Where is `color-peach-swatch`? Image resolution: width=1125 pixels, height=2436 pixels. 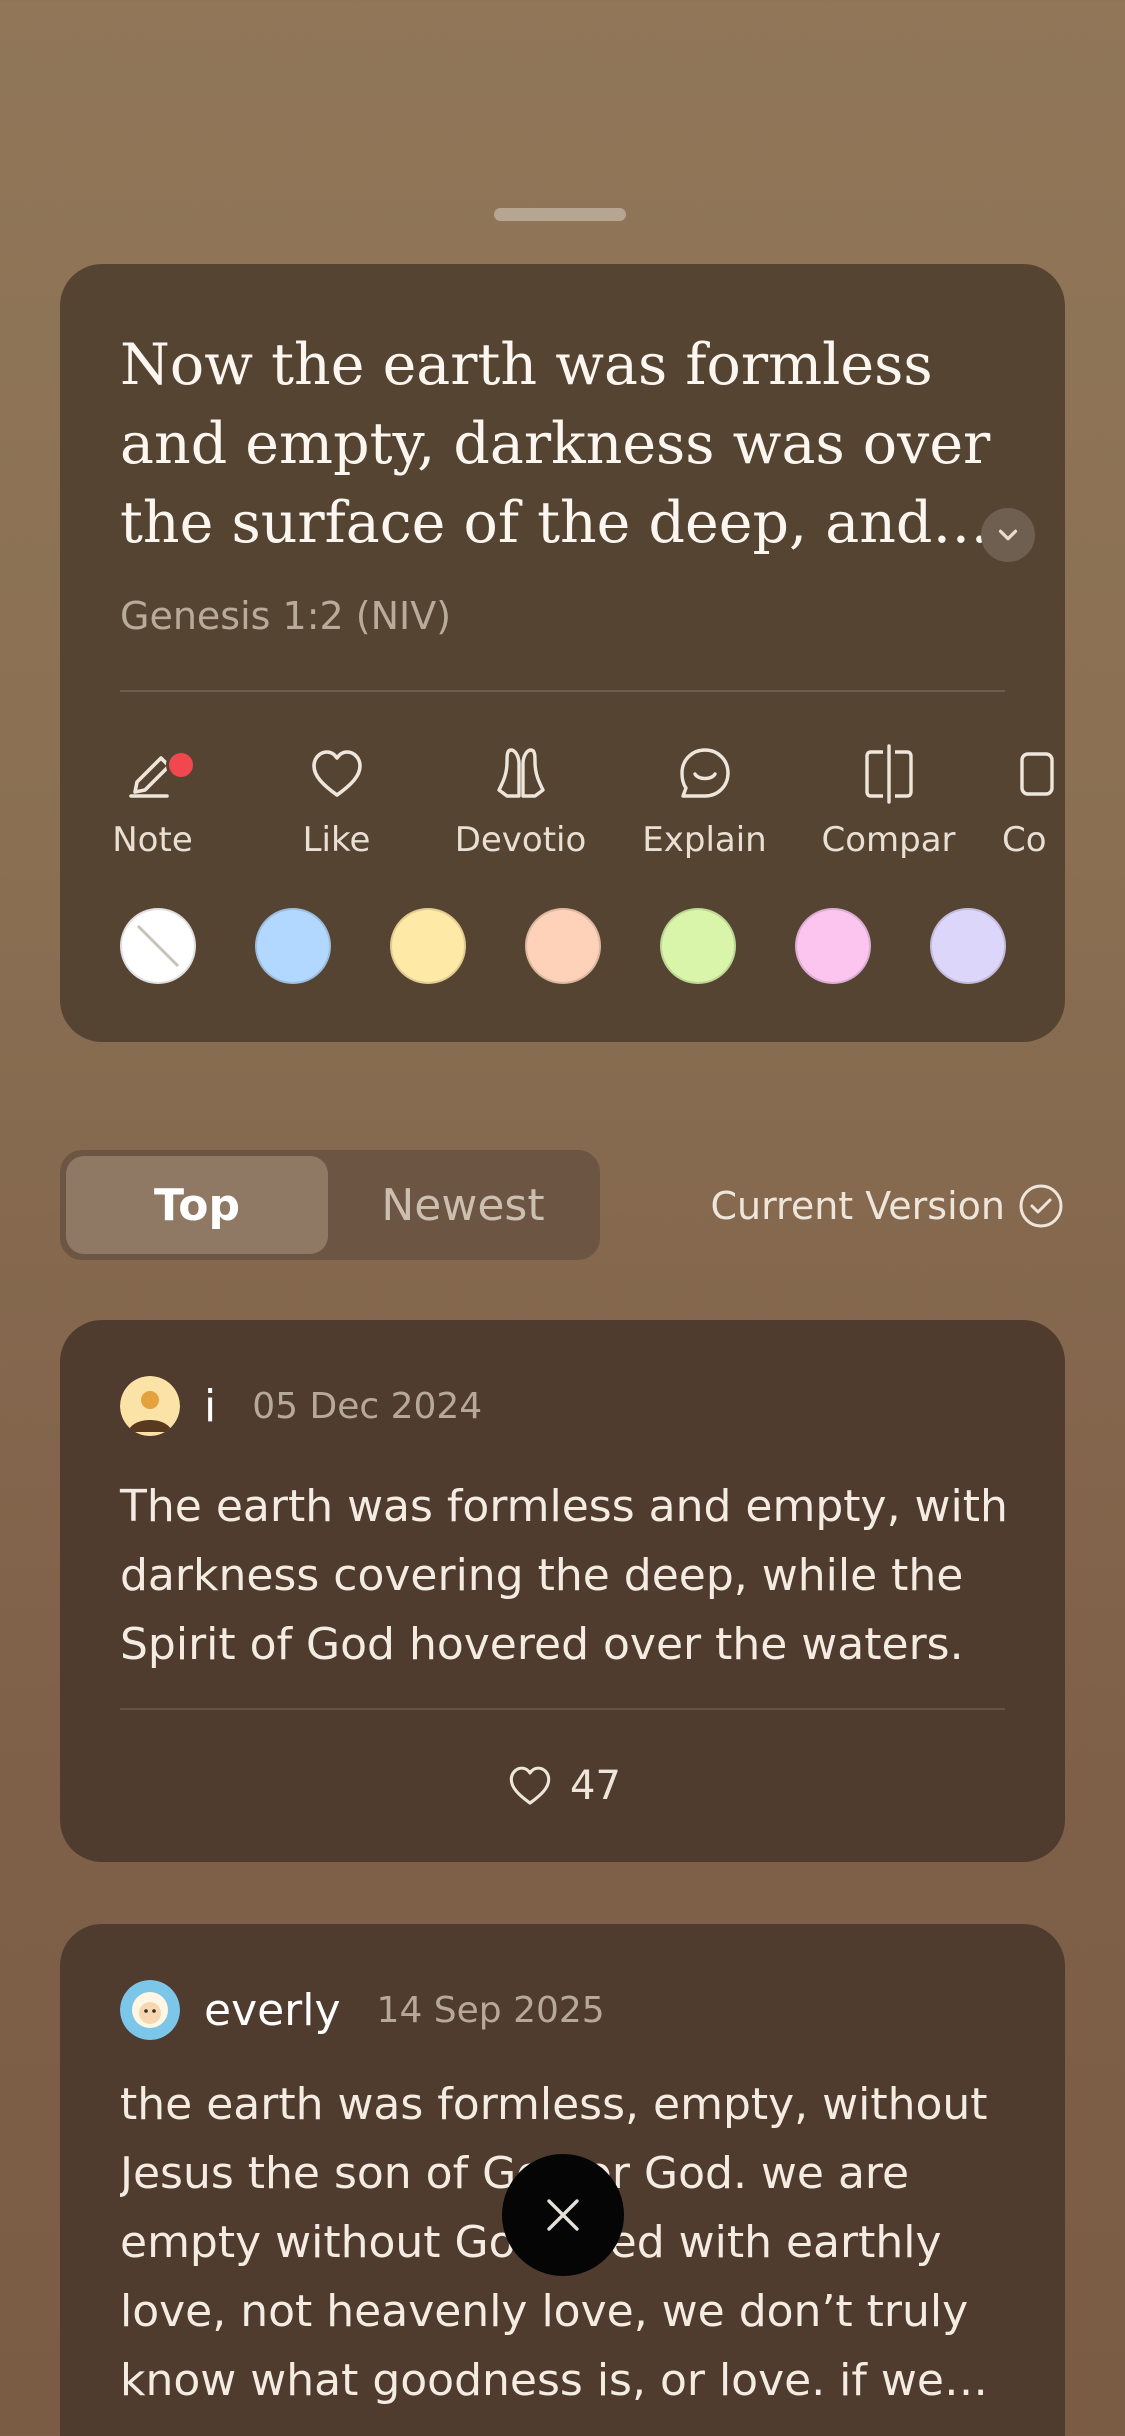 color-peach-swatch is located at coordinates (563, 946).